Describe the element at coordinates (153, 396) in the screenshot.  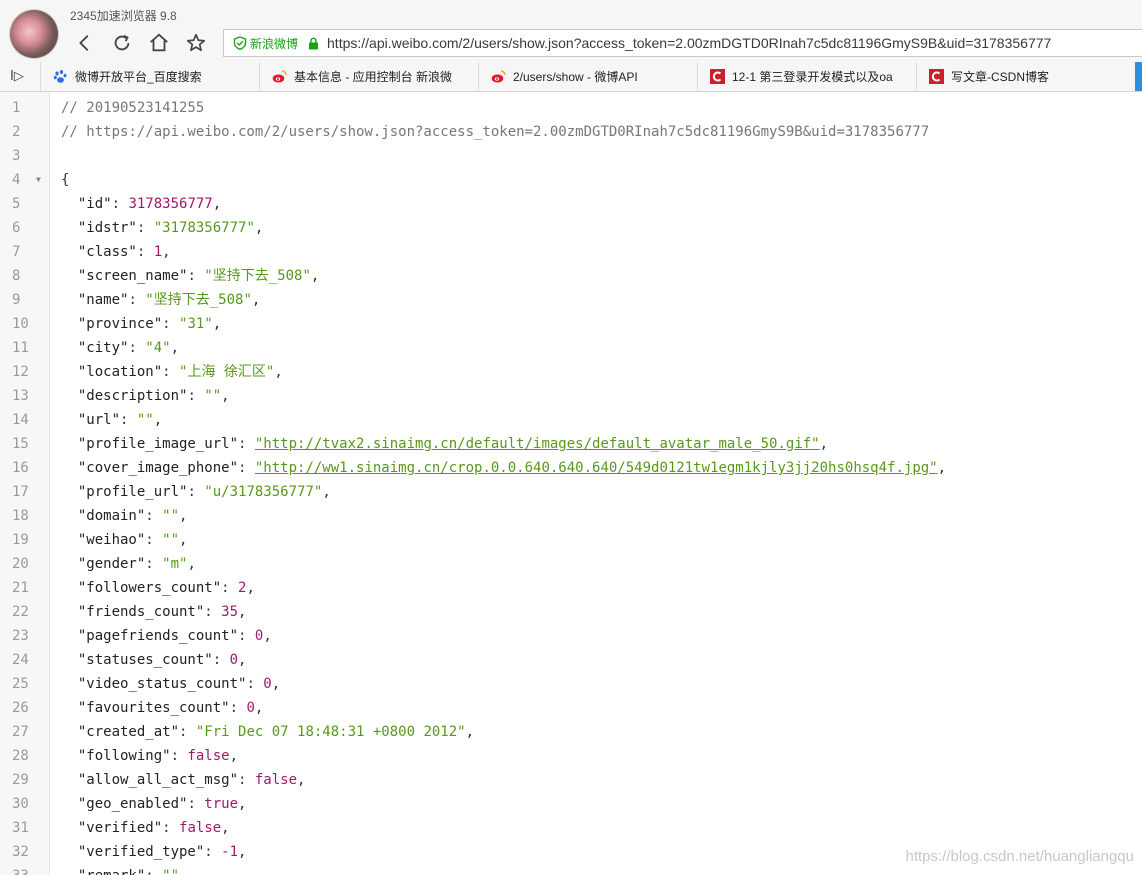
I see `json-field-line: "description": "",` at that location.